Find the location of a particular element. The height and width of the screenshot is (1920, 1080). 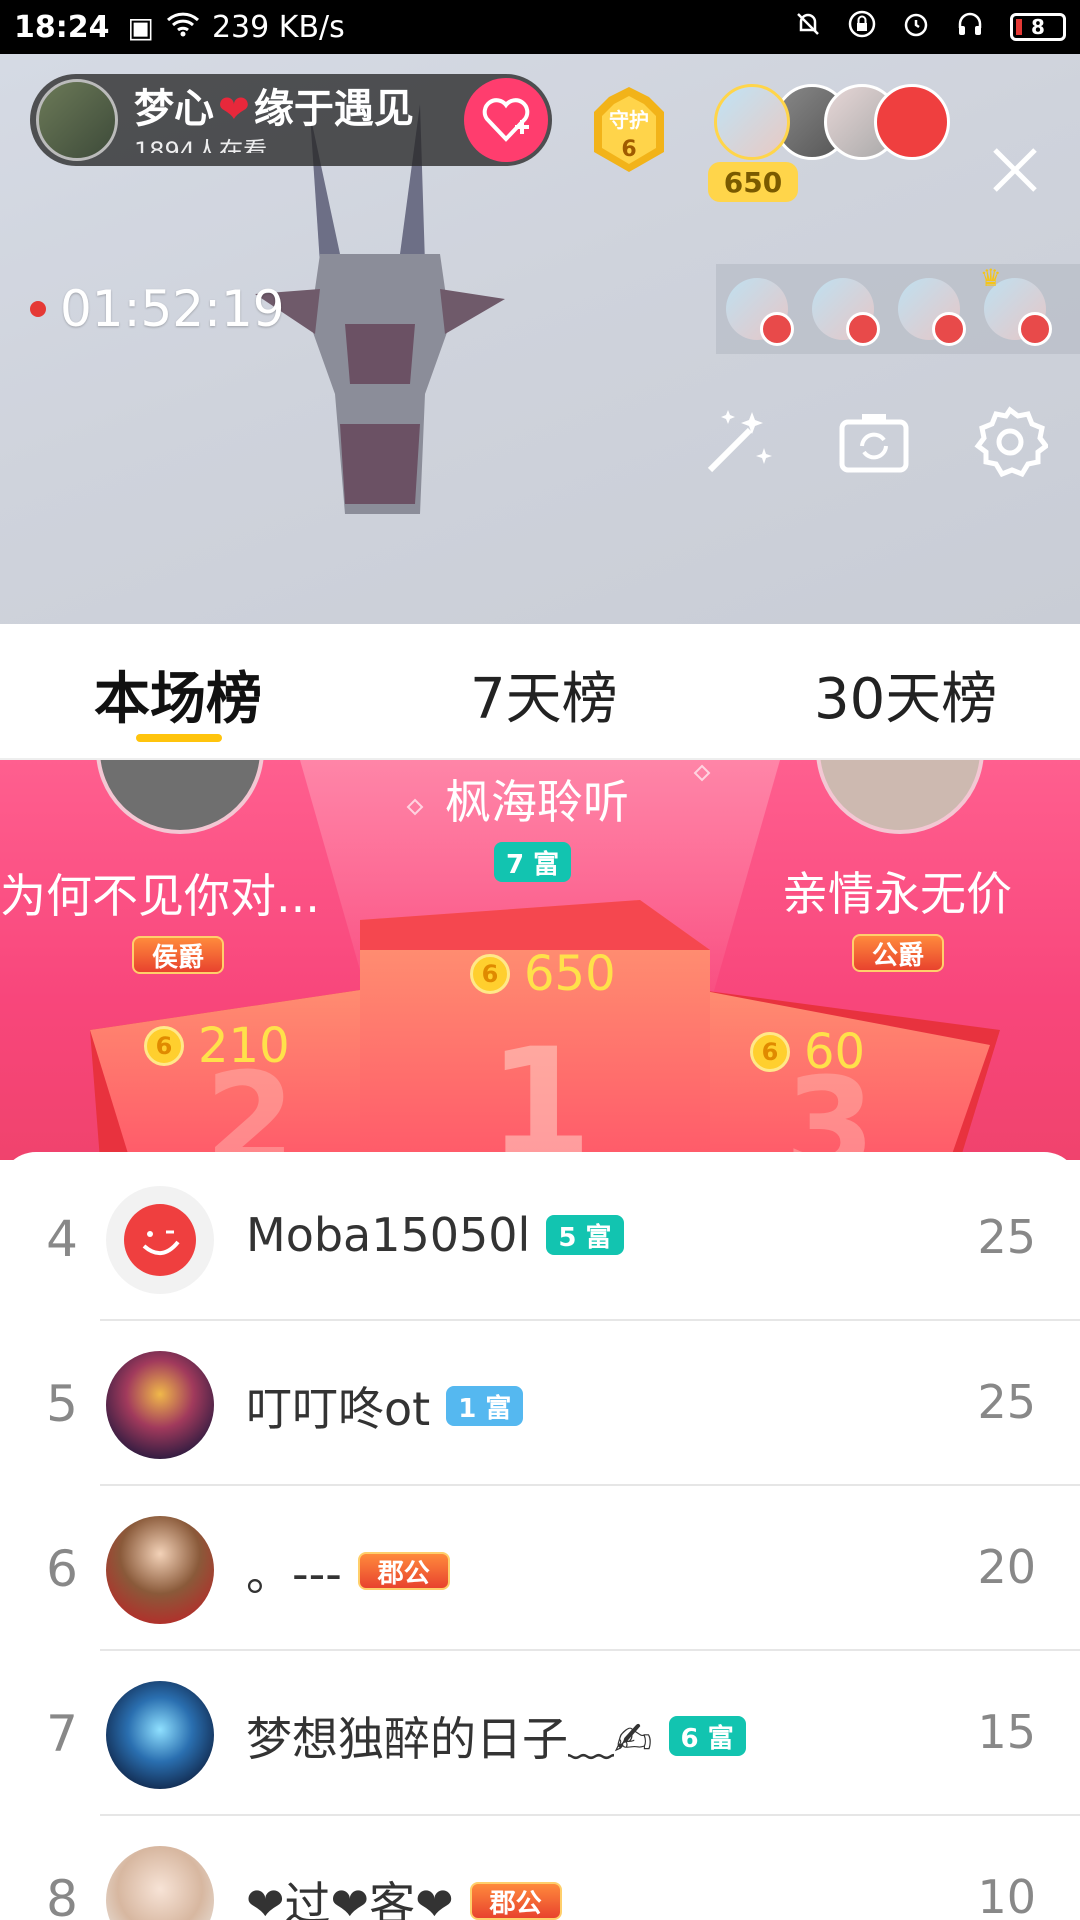

username: 叮叮咚ot 1 富 is located at coordinates (385, 1406).